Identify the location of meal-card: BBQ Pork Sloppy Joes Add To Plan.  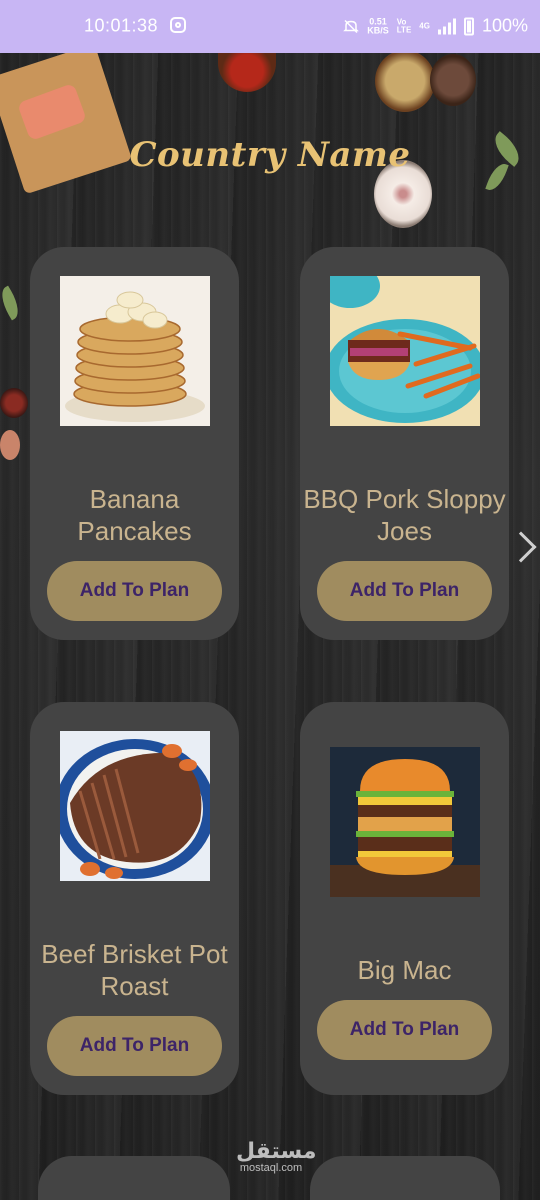
(404, 443).